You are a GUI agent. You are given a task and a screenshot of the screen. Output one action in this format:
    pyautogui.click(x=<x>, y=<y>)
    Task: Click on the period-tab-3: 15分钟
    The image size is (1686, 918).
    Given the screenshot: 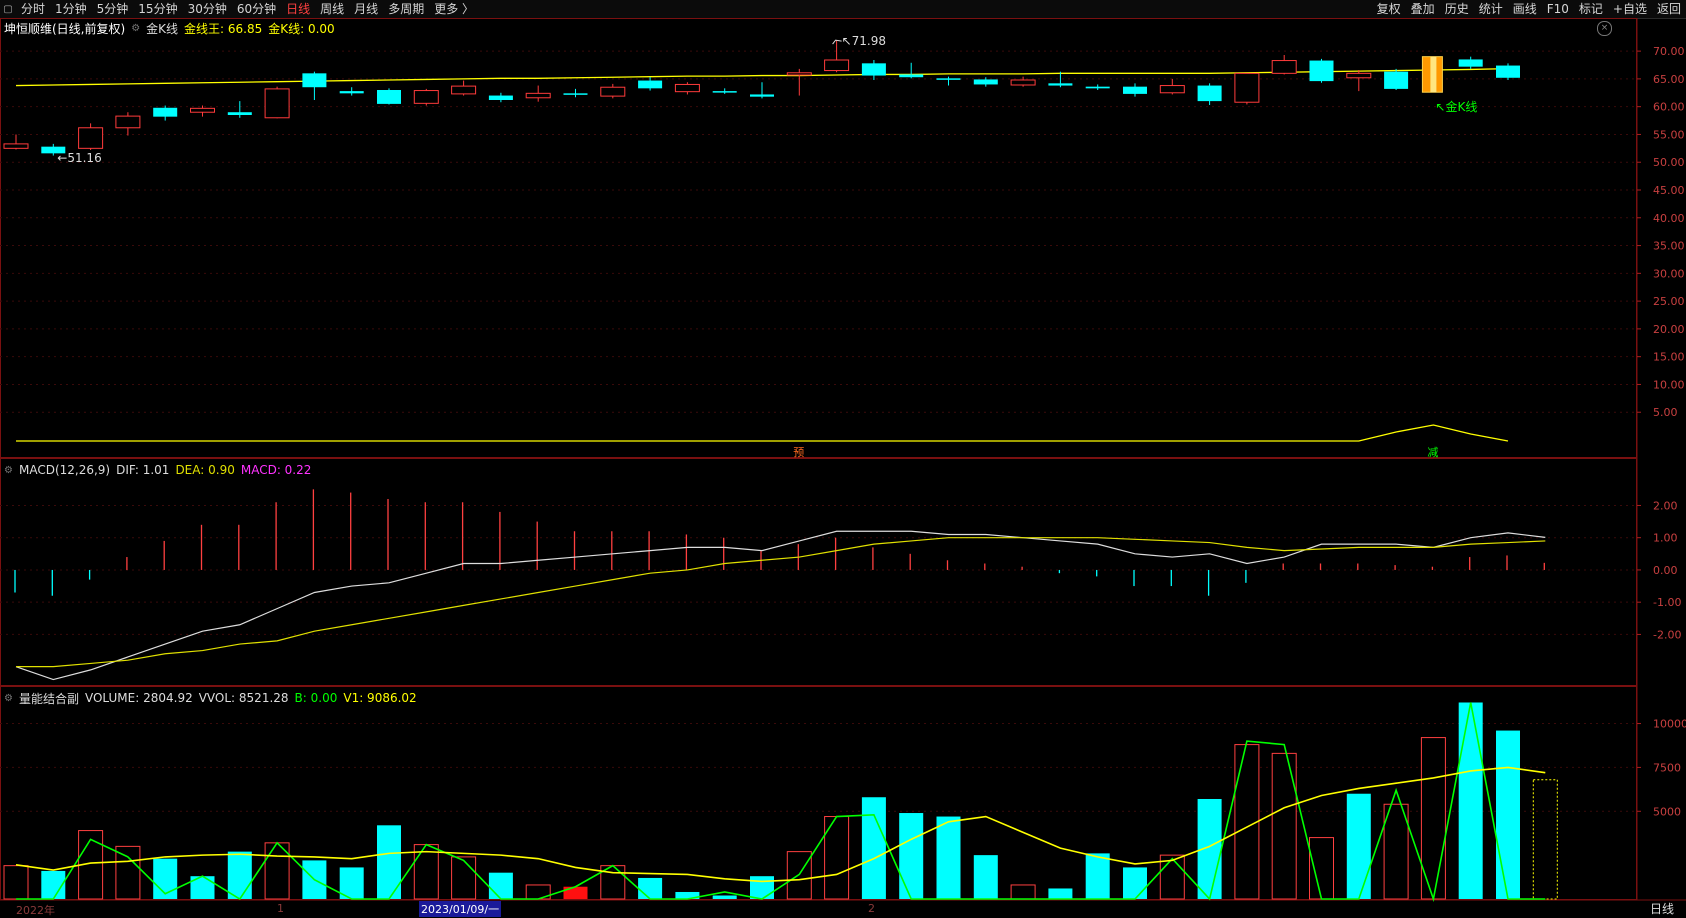 What is the action you would take?
    pyautogui.click(x=157, y=9)
    